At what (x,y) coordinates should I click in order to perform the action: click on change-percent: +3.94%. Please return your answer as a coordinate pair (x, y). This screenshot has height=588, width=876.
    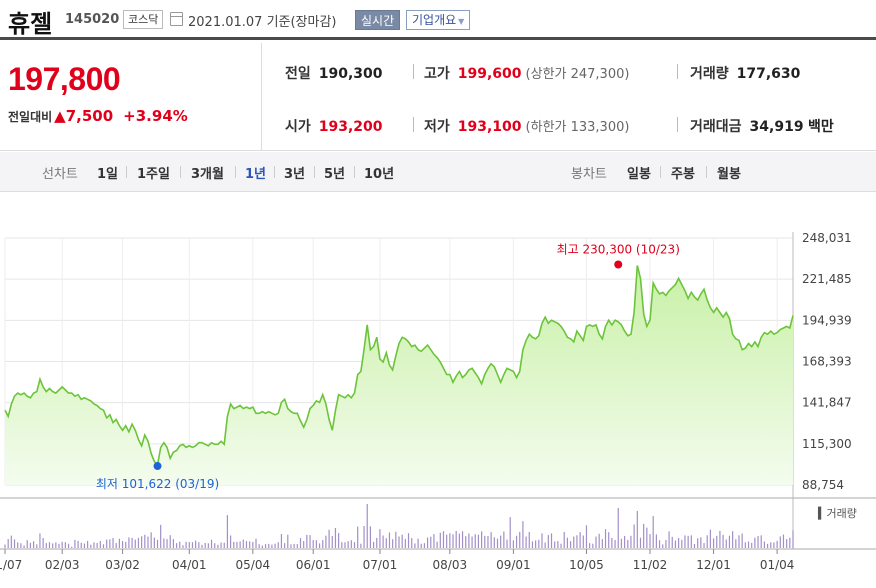
    Looking at the image, I should click on (155, 116).